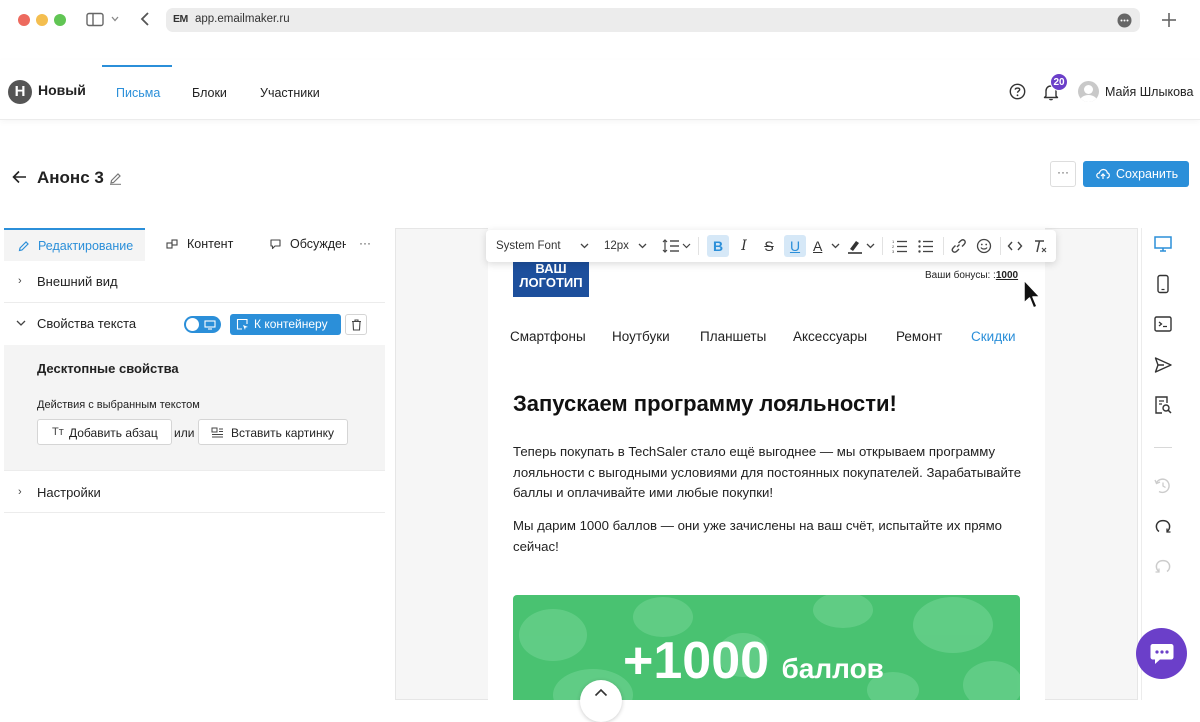 The height and width of the screenshot is (722, 1200). Describe the element at coordinates (551, 282) in the screenshot. I see `logo-line-2: ЛОГОТИП` at that location.